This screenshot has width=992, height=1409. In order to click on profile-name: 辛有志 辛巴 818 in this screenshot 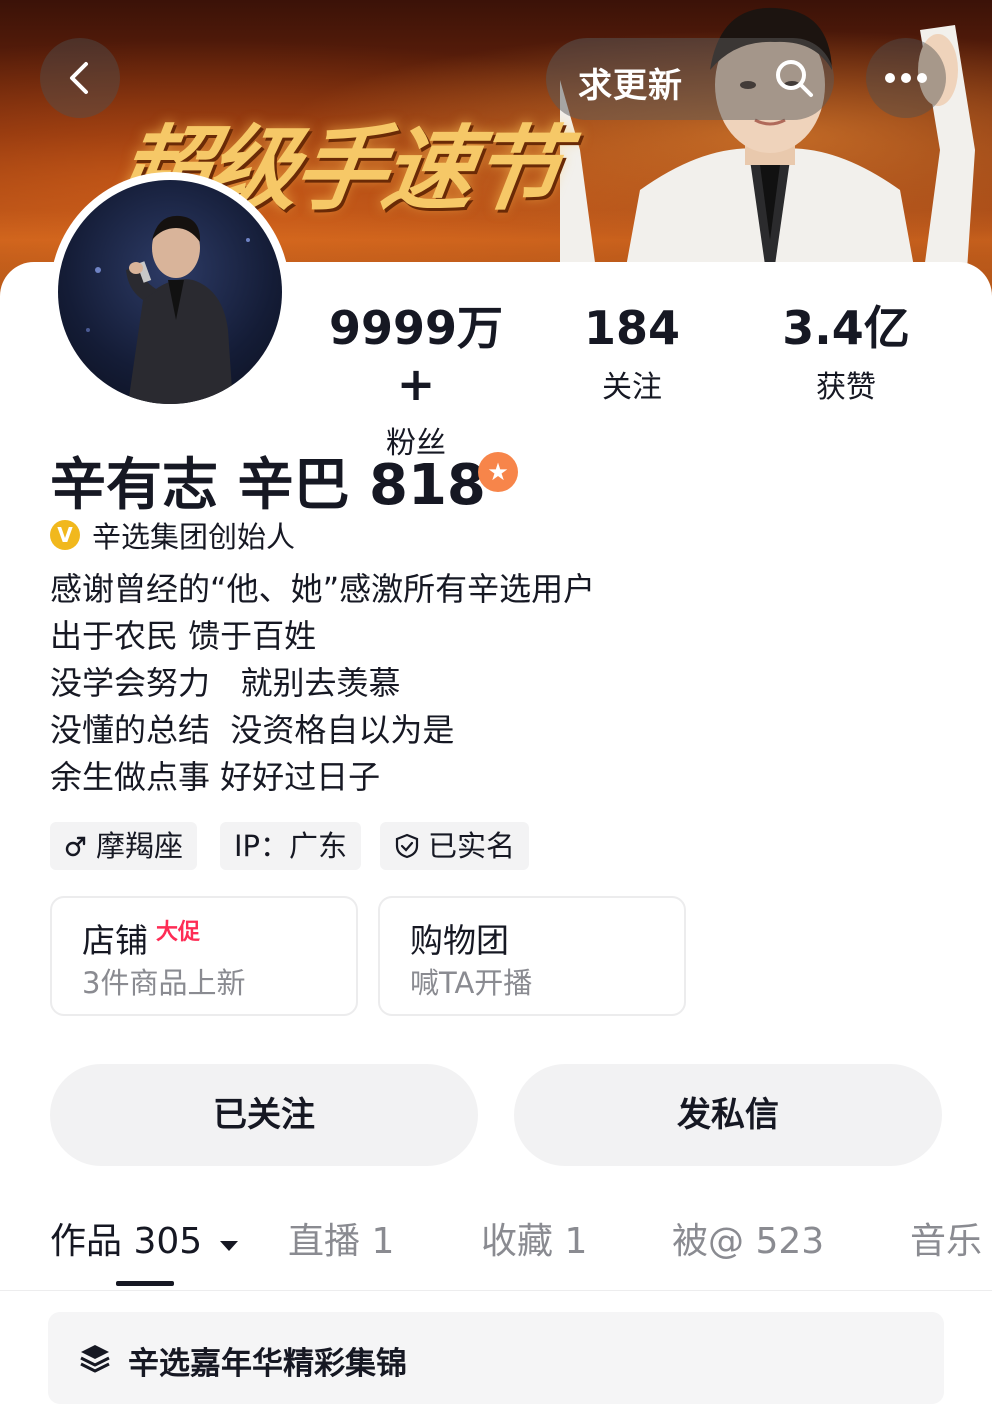, I will do `click(268, 485)`.